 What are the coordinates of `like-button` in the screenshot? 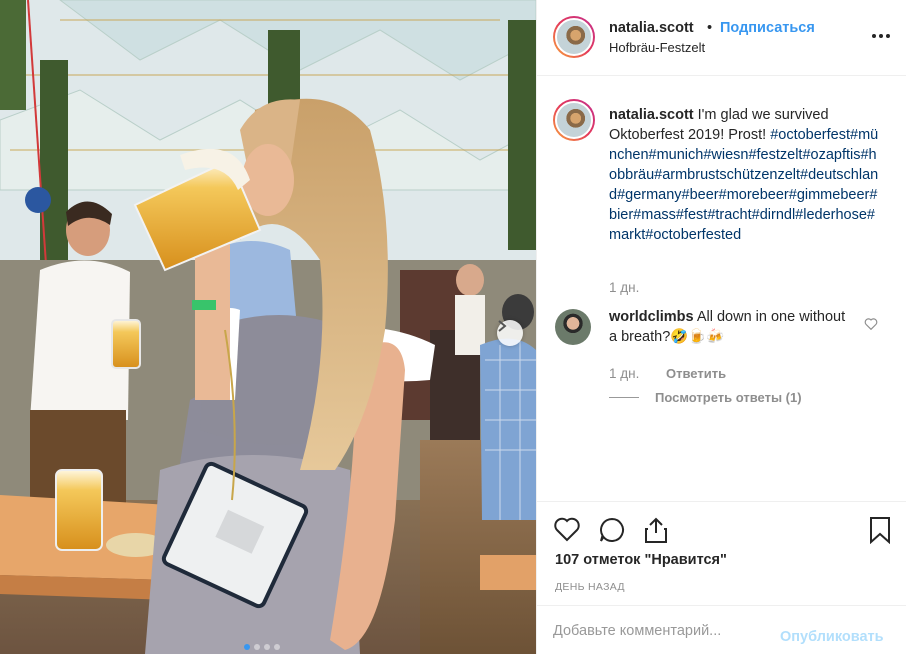 It's located at (567, 531).